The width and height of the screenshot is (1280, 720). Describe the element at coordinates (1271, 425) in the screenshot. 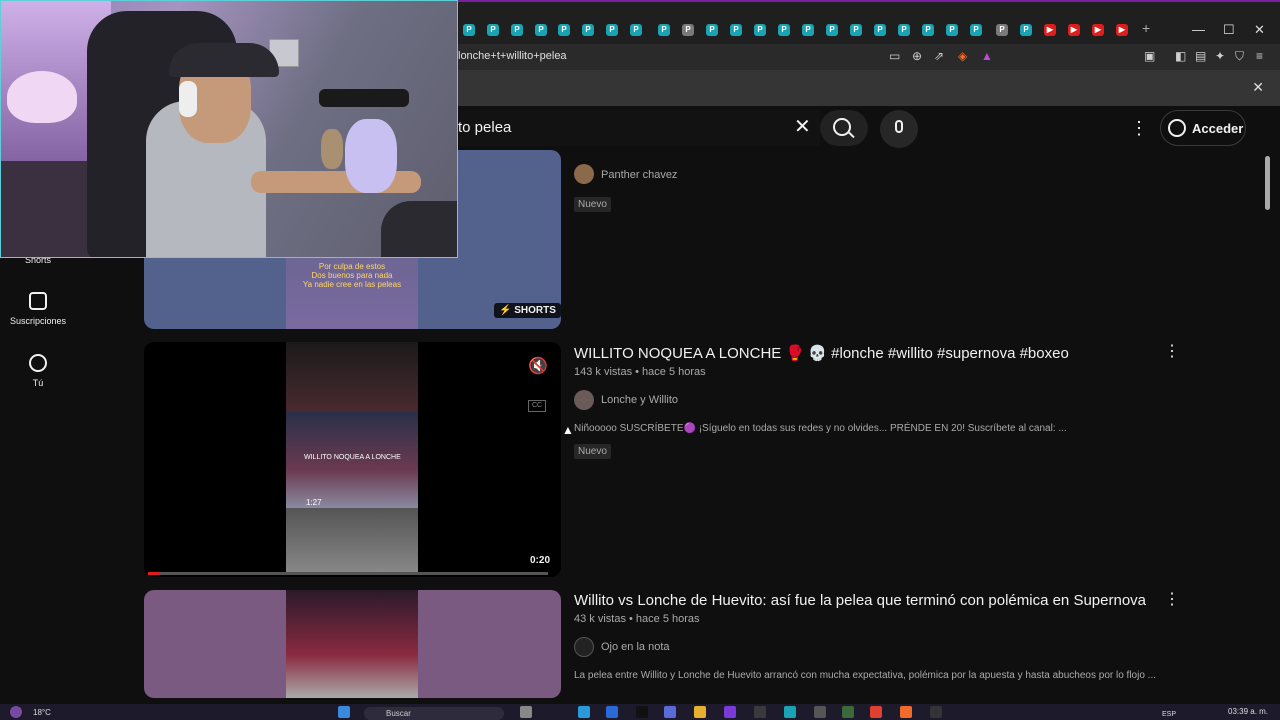

I see `scrollbar` at that location.